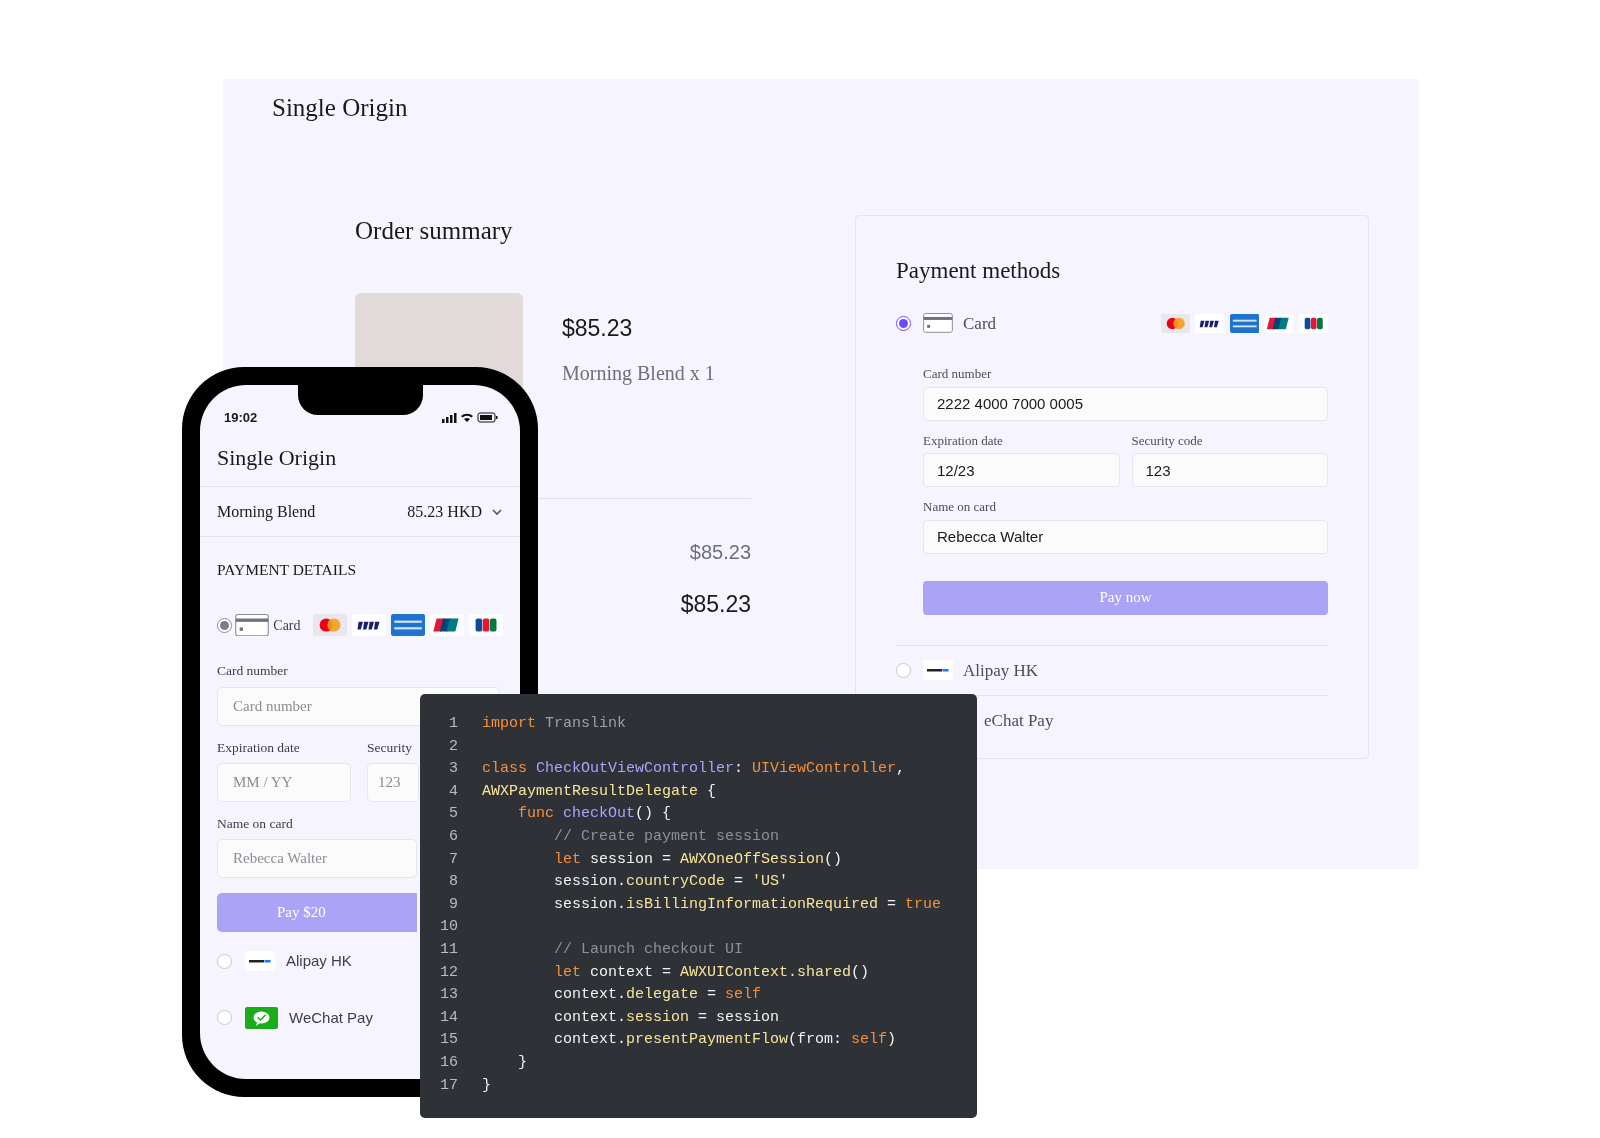 The height and width of the screenshot is (1138, 1600). What do you see at coordinates (448, 1085) in the screenshot?
I see `line-number: 17` at bounding box center [448, 1085].